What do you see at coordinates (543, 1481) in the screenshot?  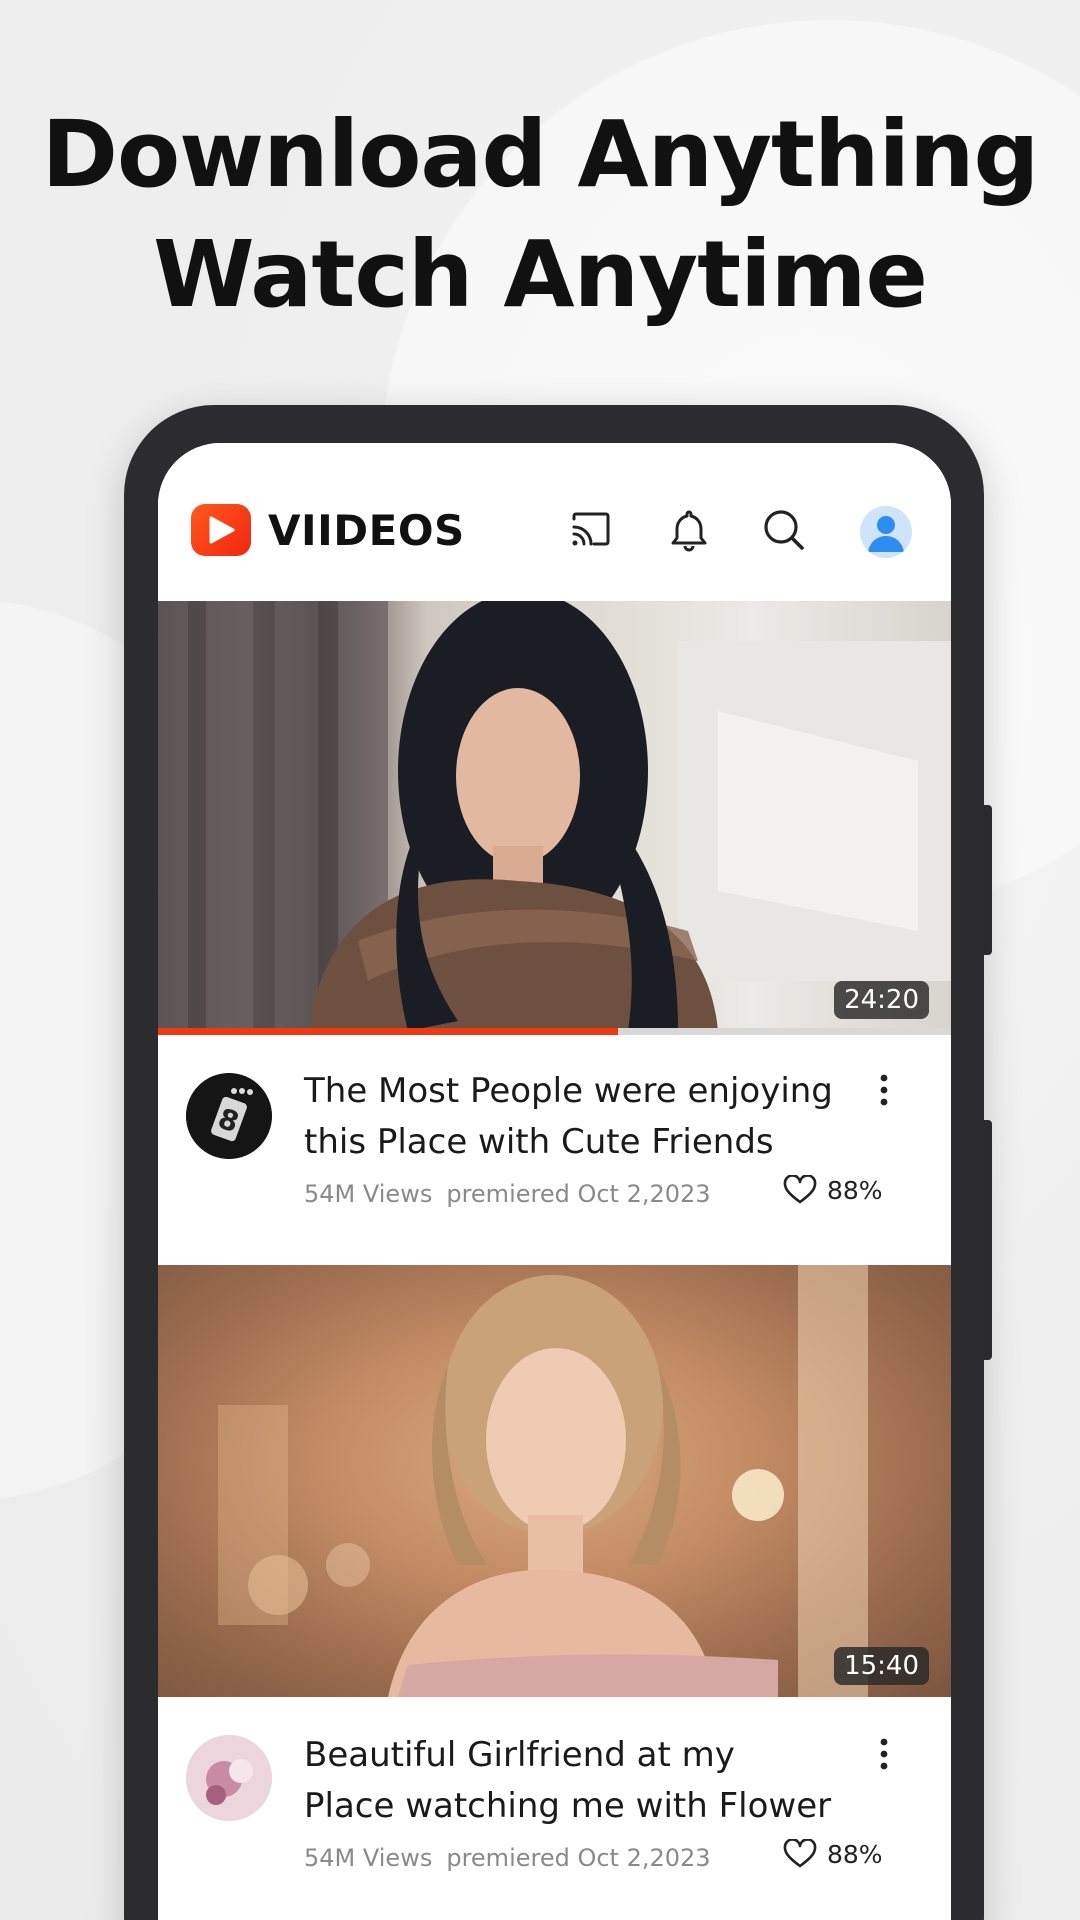 I see `thumbnail-image` at bounding box center [543, 1481].